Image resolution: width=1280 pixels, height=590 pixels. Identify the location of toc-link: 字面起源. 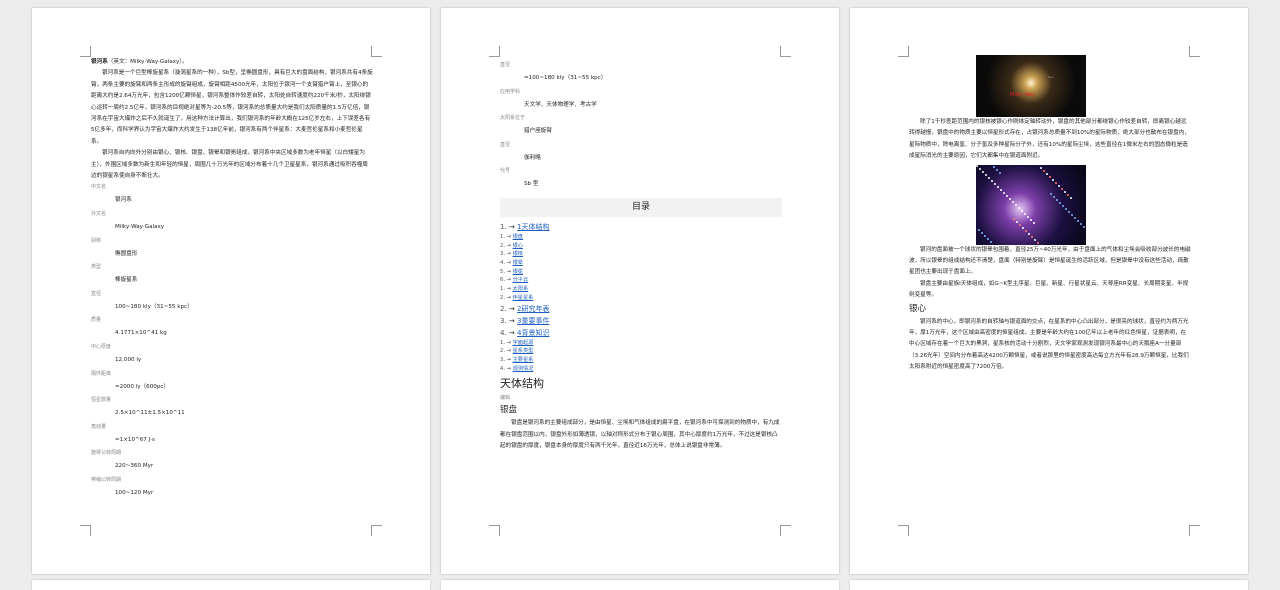
(523, 343).